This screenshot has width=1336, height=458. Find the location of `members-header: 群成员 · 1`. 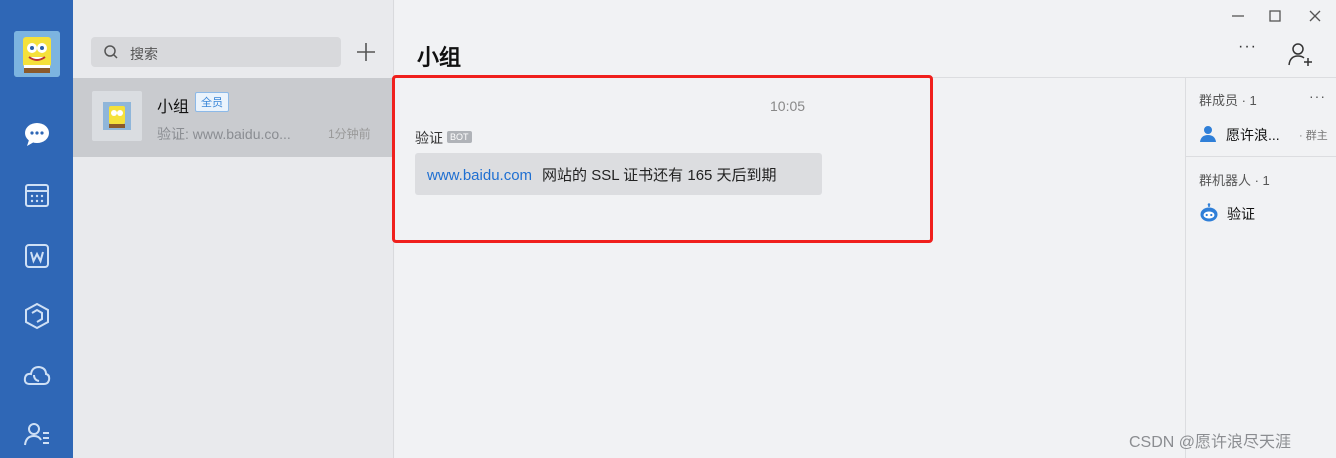

members-header: 群成员 · 1 is located at coordinates (1228, 100).